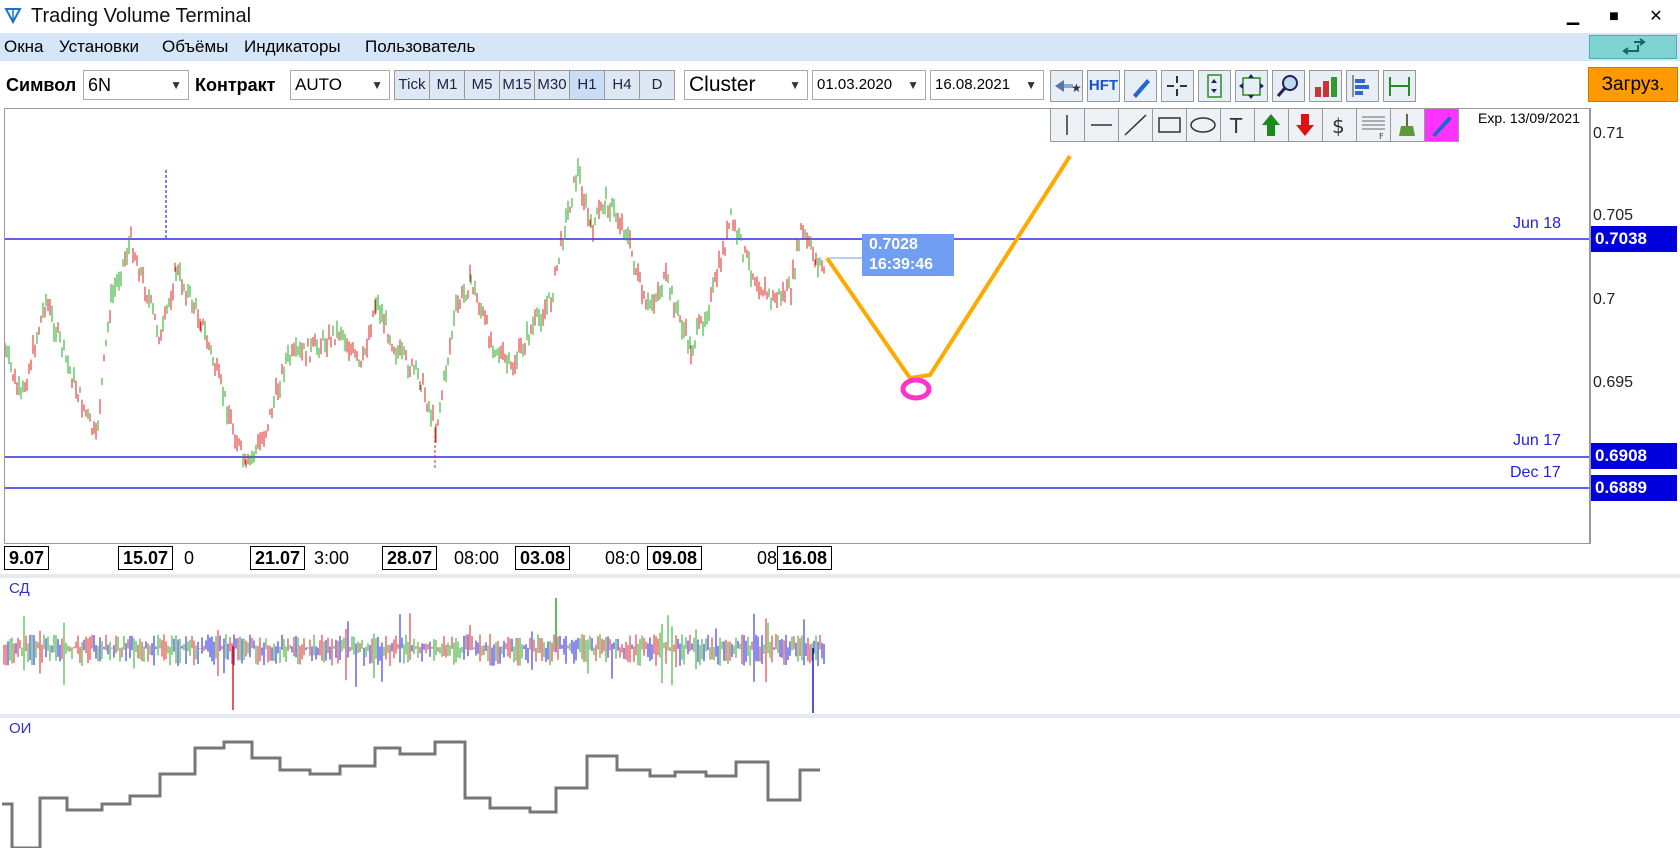 The height and width of the screenshot is (853, 1680). Describe the element at coordinates (1373, 125) in the screenshot. I see `fibonacci-tool: F` at that location.